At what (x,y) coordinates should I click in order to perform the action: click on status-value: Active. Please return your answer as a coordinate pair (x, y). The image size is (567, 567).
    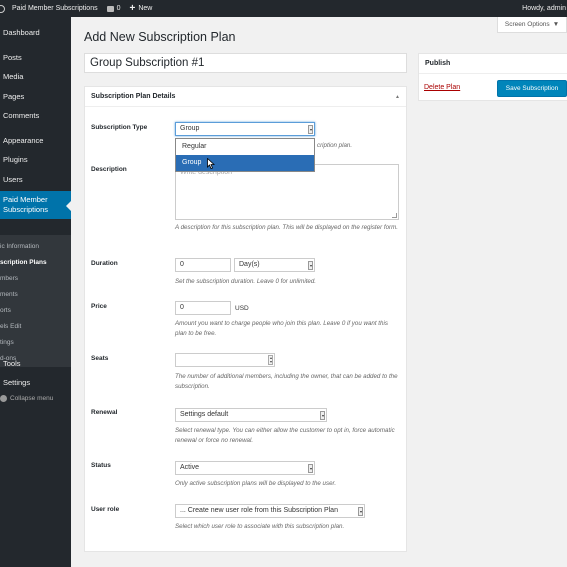
    Looking at the image, I should click on (190, 467).